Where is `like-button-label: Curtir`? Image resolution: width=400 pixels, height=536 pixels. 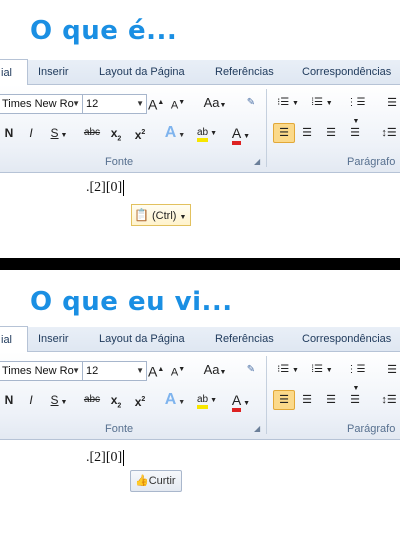 like-button-label: Curtir is located at coordinates (162, 481).